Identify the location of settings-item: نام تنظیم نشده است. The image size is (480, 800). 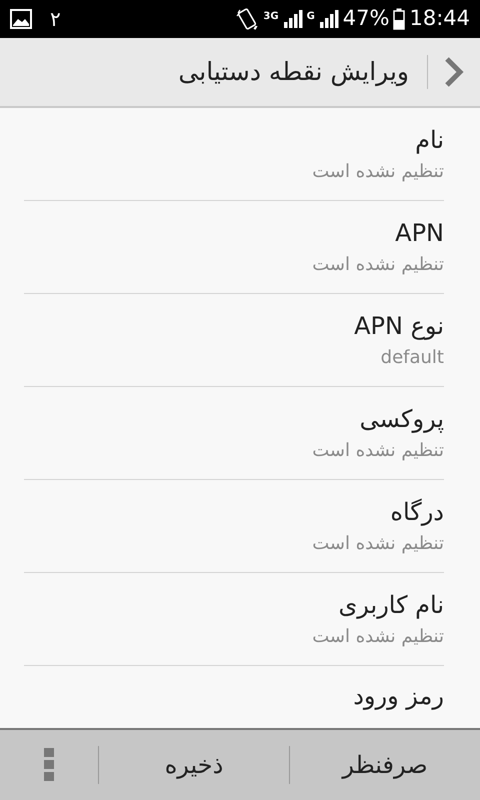
(234, 154).